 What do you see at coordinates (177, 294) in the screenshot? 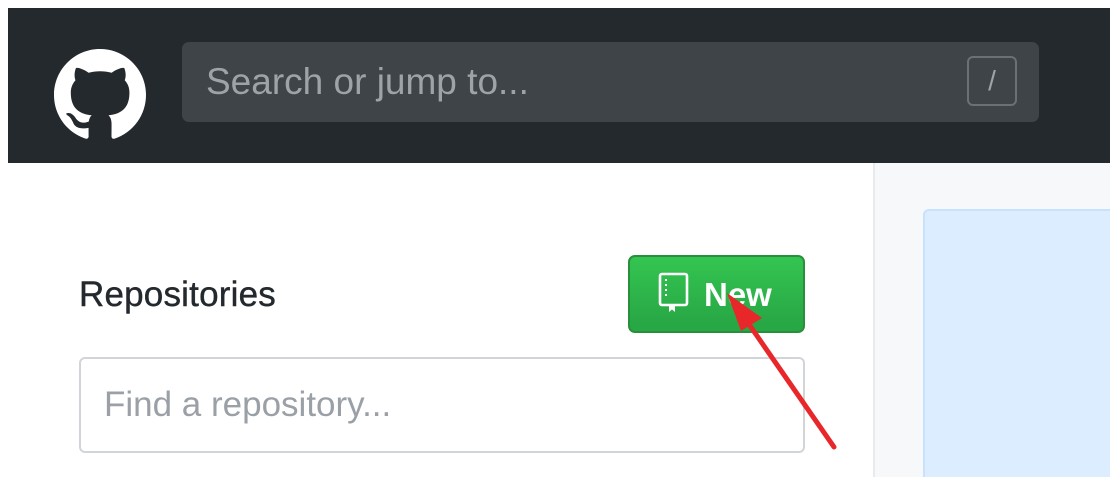
I see `repositories-heading: Repositories` at bounding box center [177, 294].